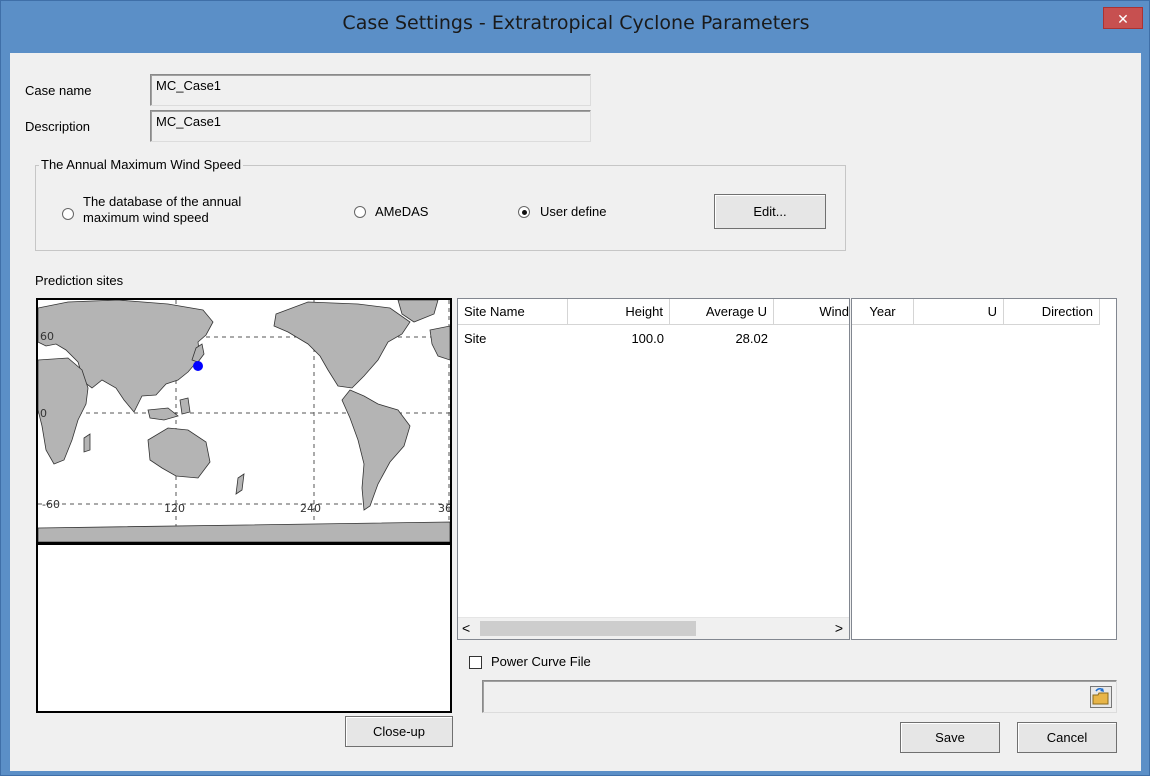 The image size is (1150, 776). What do you see at coordinates (799, 696) in the screenshot?
I see `power-curve-file-field` at bounding box center [799, 696].